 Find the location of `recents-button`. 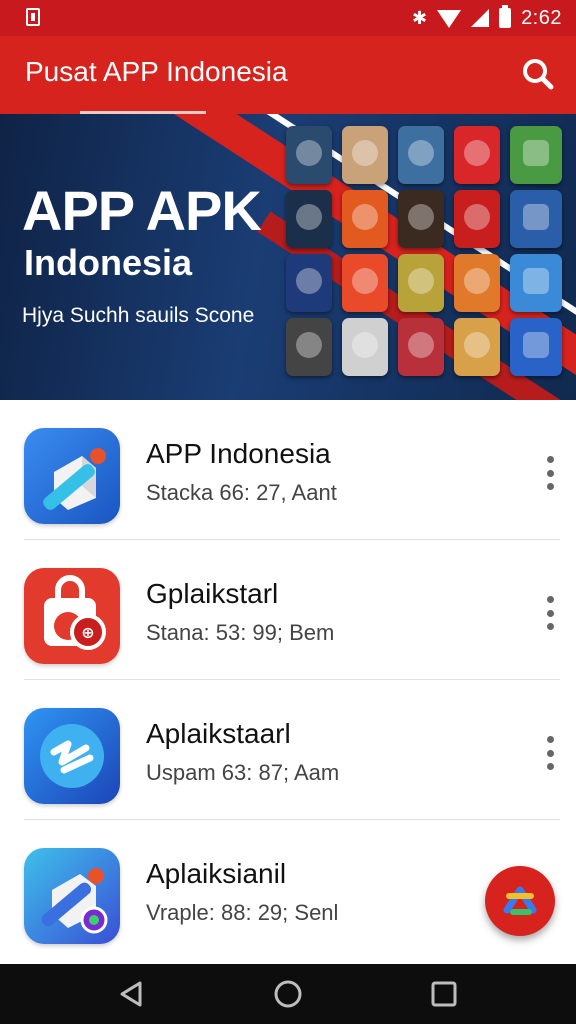

recents-button is located at coordinates (444, 994).